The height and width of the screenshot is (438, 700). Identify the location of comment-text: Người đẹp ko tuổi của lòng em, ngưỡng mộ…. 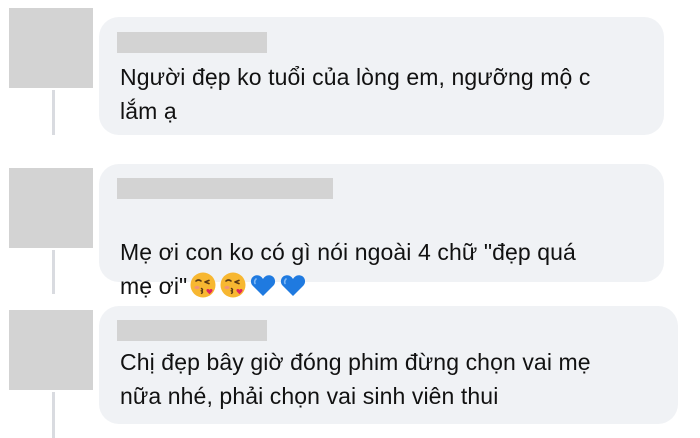
(355, 94).